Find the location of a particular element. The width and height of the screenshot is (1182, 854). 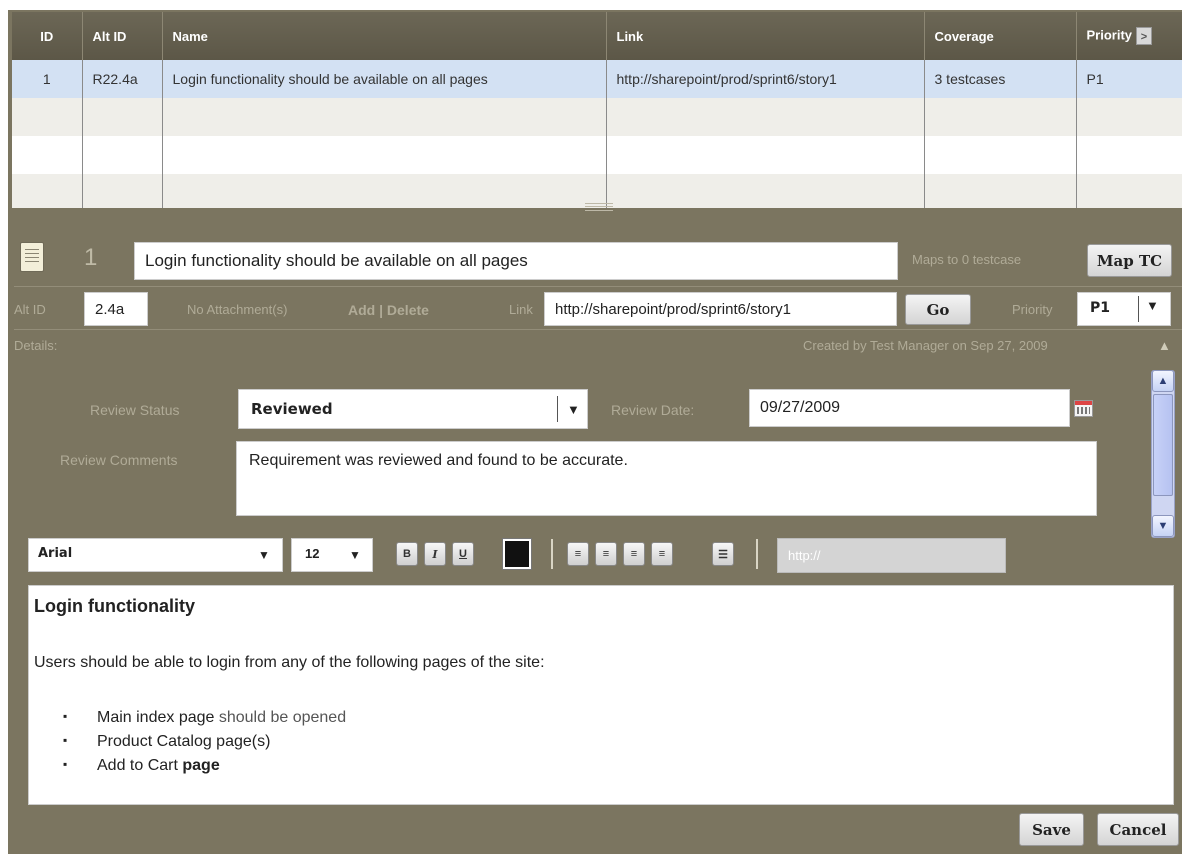

cell-link: http://sharepoint/prod/sprint6/story1 is located at coordinates (765, 79).